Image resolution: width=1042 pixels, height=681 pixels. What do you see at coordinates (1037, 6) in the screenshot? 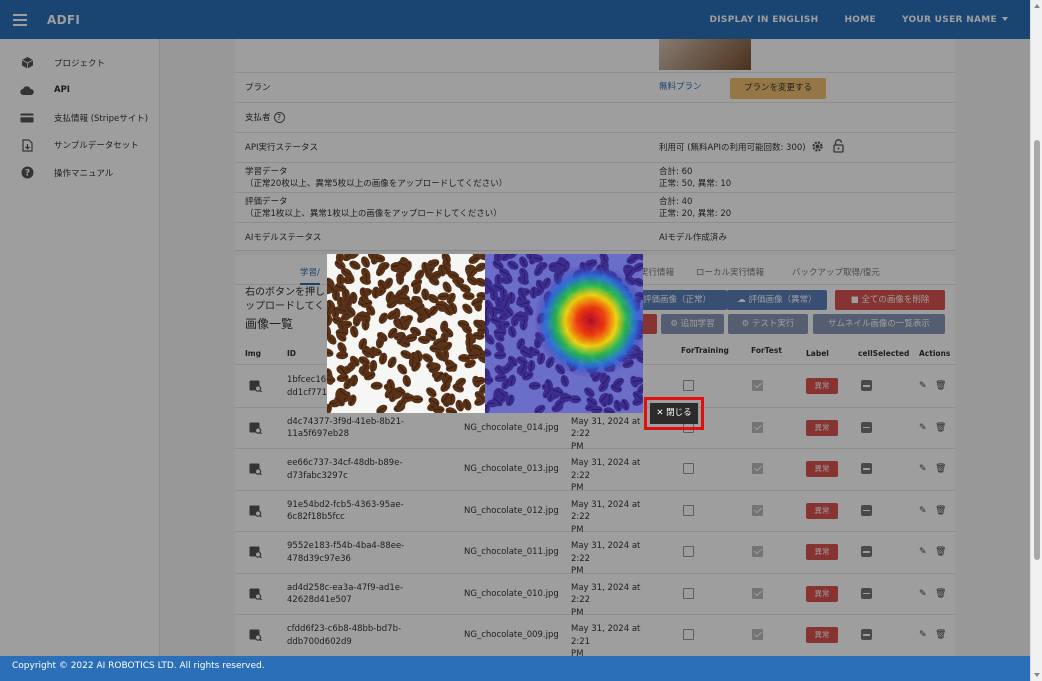
I see `scroll-up-arrow-icon` at bounding box center [1037, 6].